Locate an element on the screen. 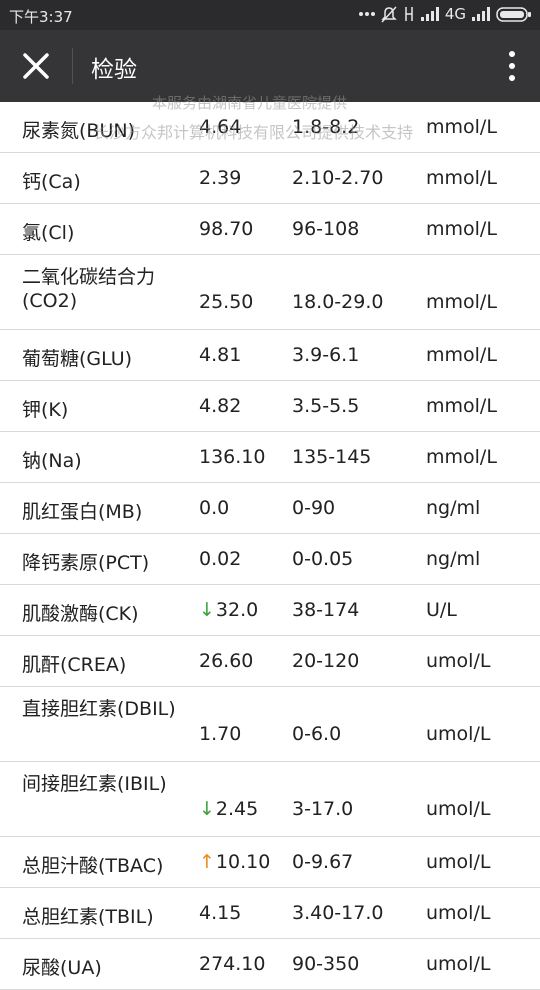 The width and height of the screenshot is (540, 990). test-name: 肌酐(CREA) is located at coordinates (74, 665).